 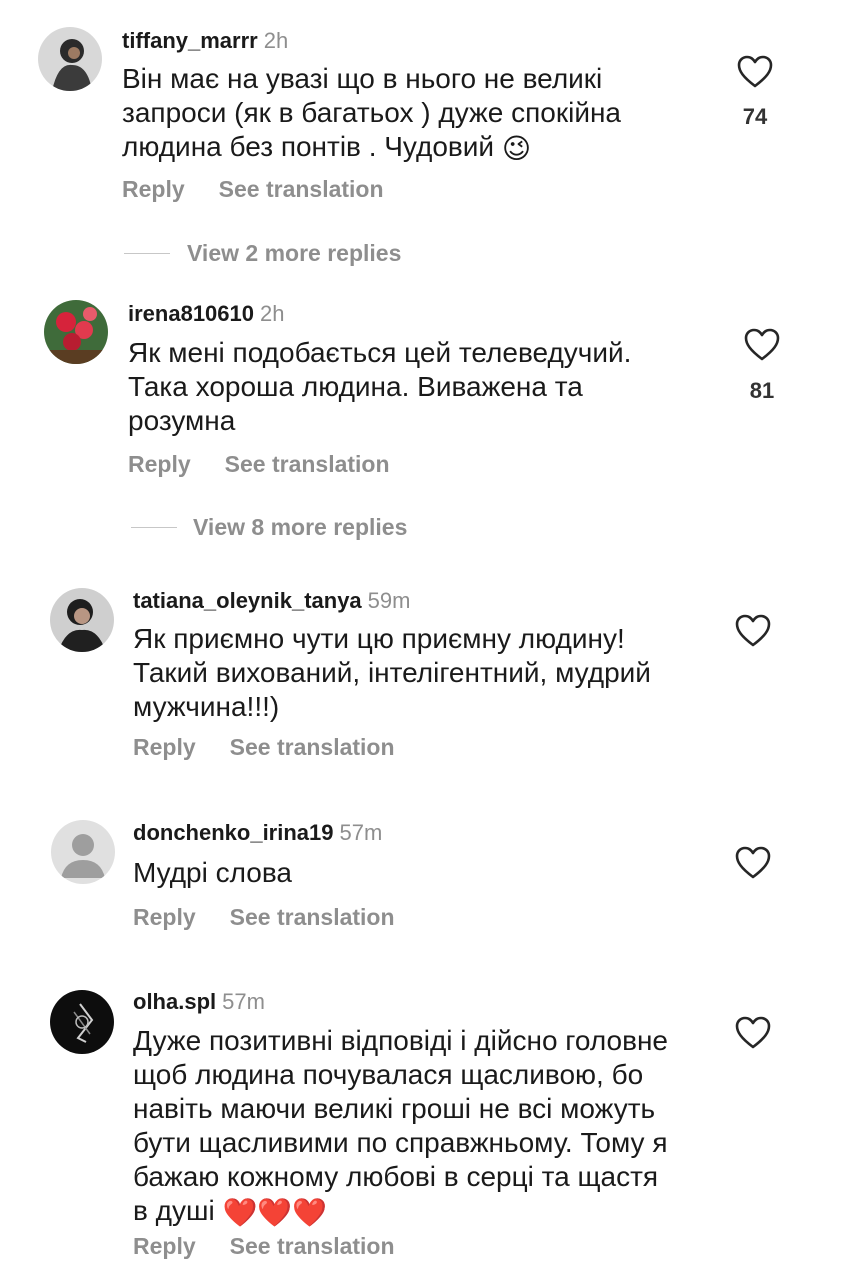 I want to click on comment-header: irena810610 2h, so click(x=206, y=314).